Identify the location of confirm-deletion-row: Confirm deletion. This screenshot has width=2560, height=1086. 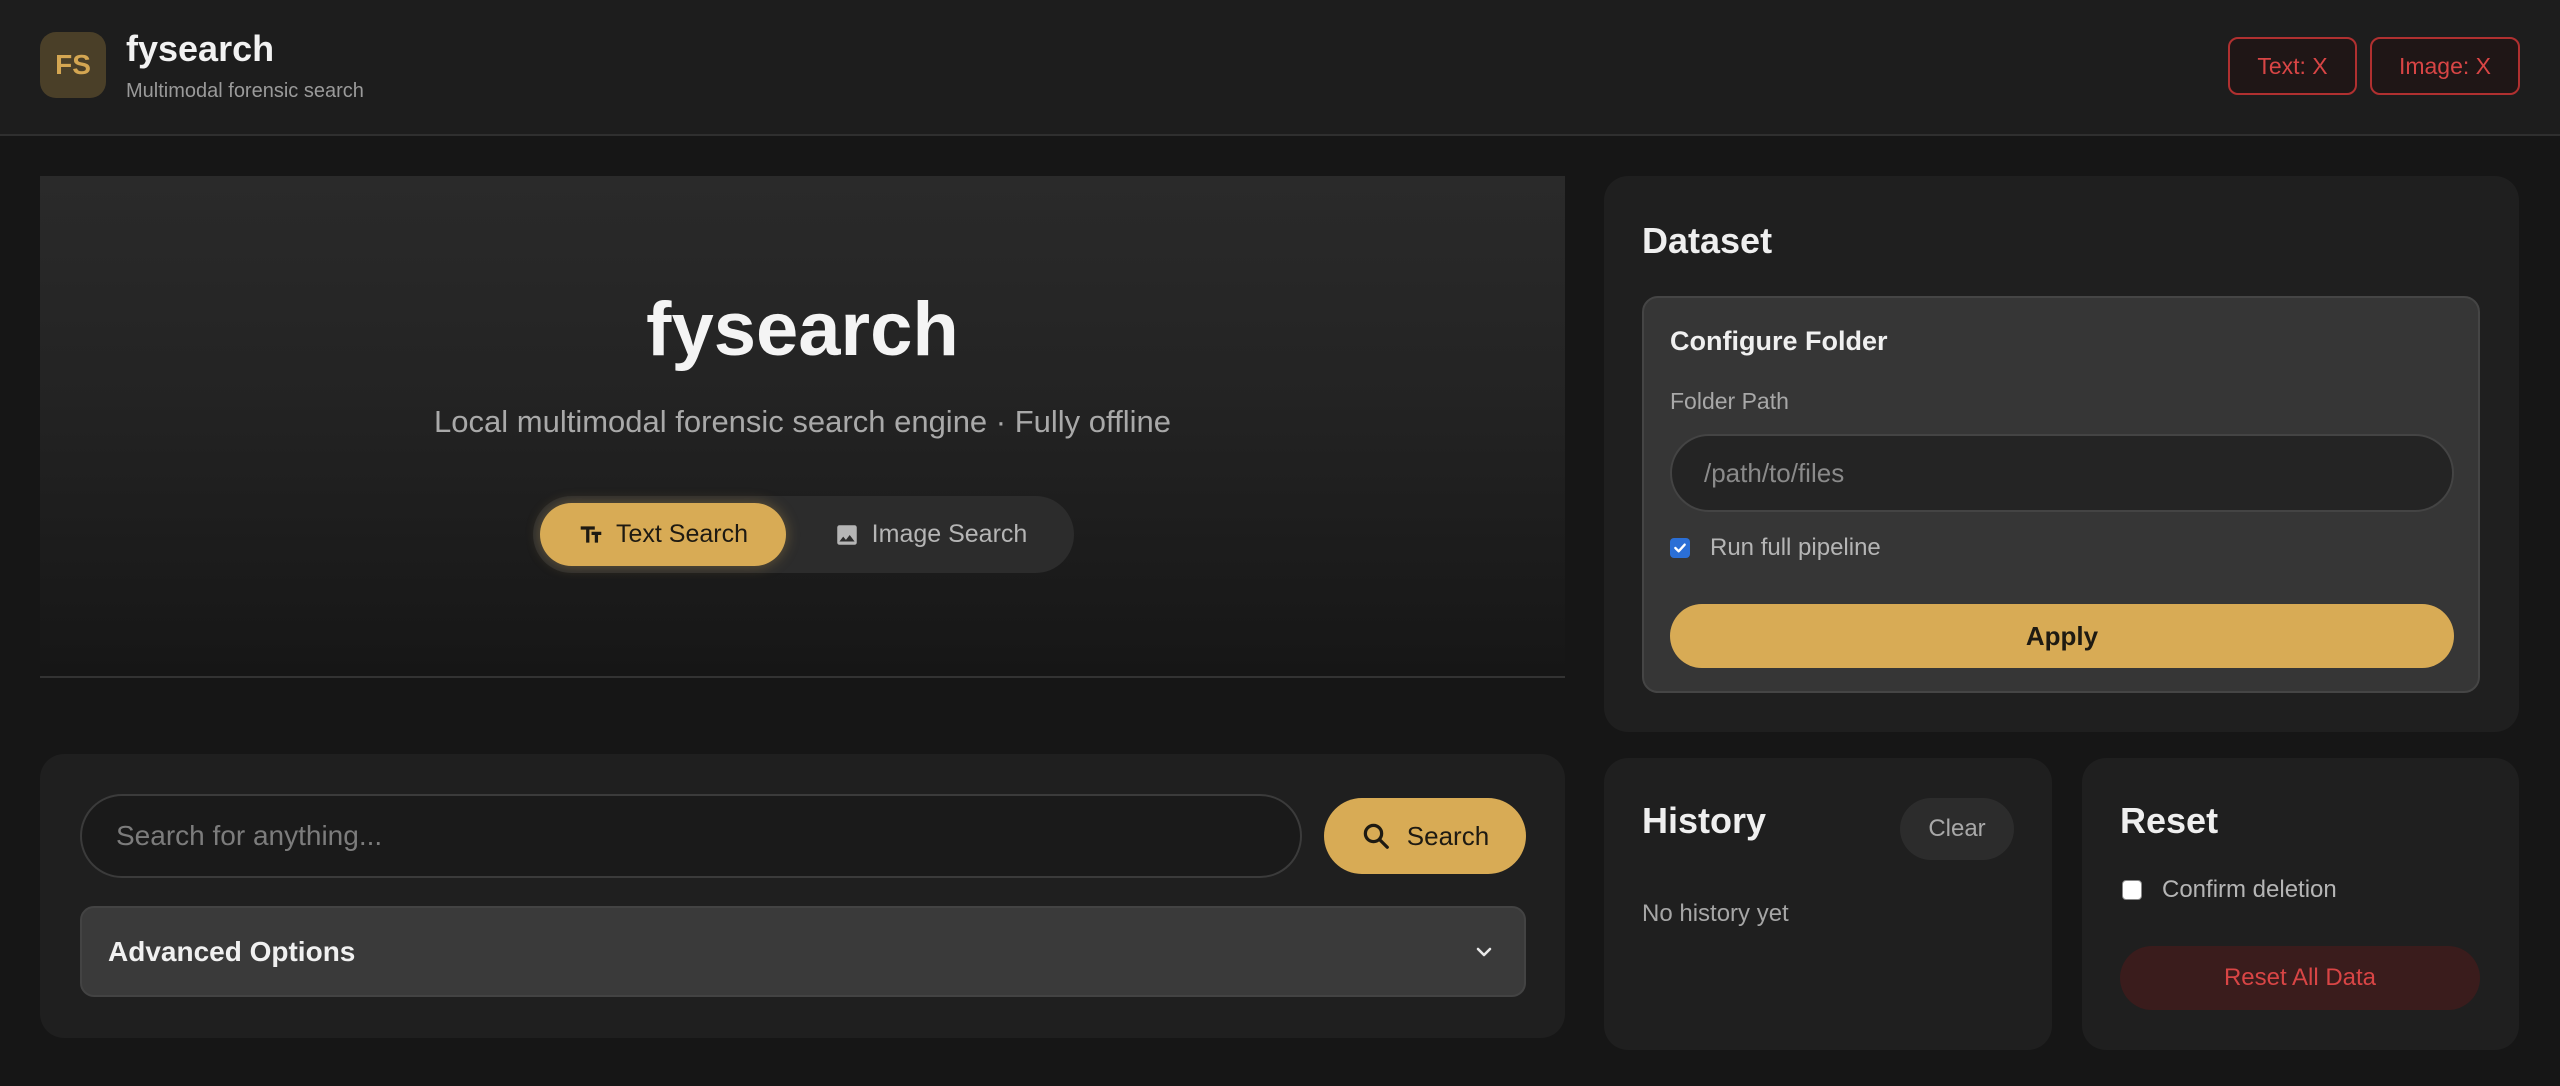
(2229, 890).